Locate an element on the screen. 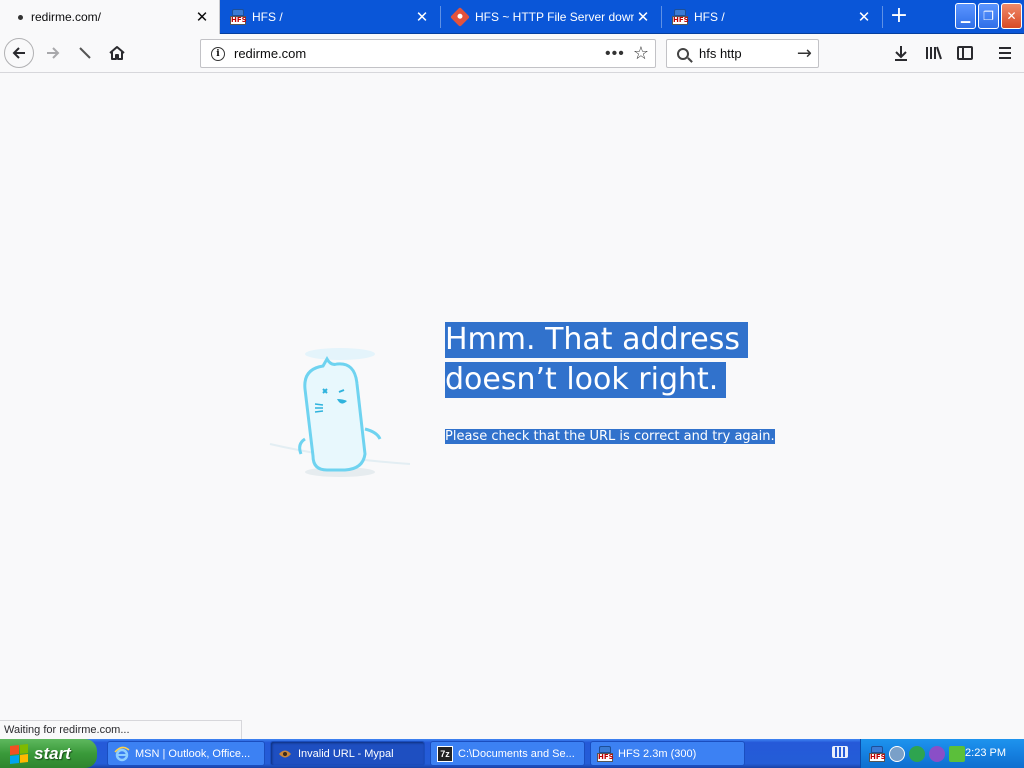 The width and height of the screenshot is (1024, 768). library-button is located at coordinates (933, 53).